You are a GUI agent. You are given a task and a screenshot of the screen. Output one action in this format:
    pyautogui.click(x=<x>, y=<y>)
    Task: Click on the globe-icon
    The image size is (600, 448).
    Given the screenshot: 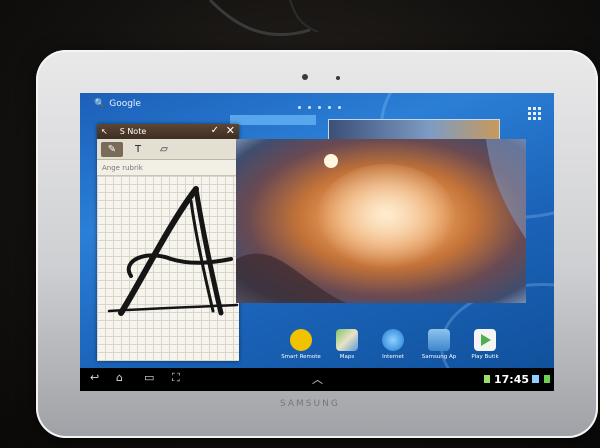 What is the action you would take?
    pyautogui.click(x=393, y=340)
    